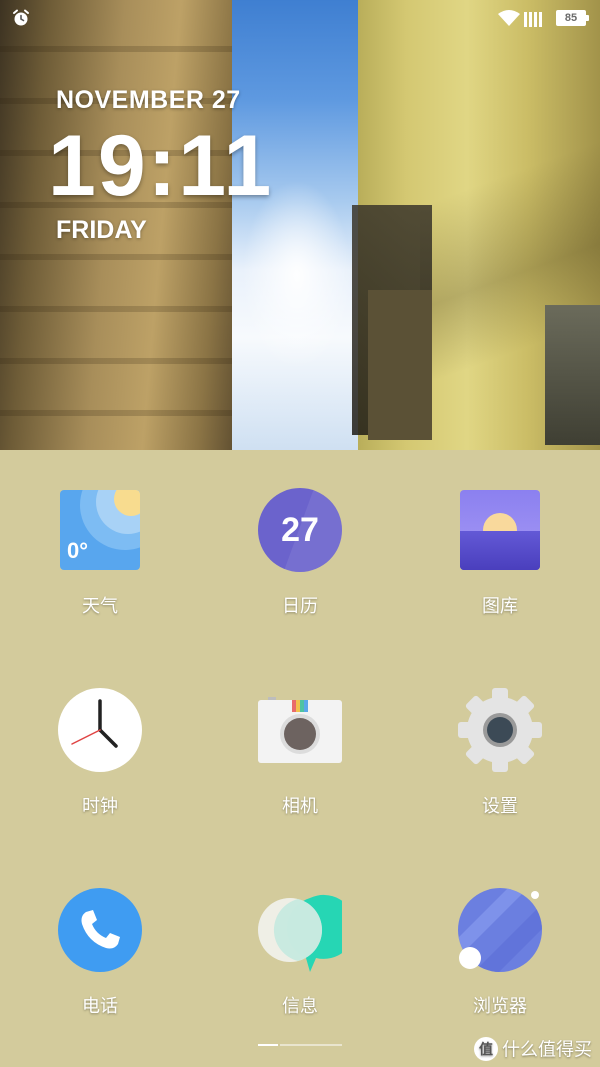 This screenshot has height=1067, width=600. I want to click on calendar-date: 27, so click(300, 530).